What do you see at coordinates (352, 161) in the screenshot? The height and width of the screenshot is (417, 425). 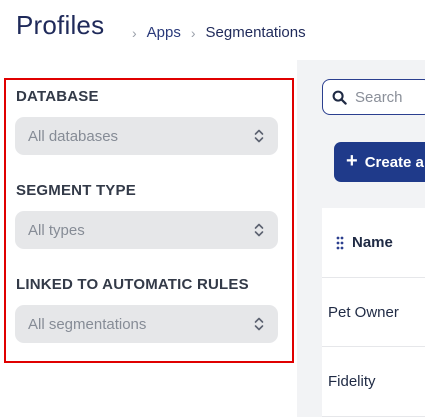 I see `plus-icon: +` at bounding box center [352, 161].